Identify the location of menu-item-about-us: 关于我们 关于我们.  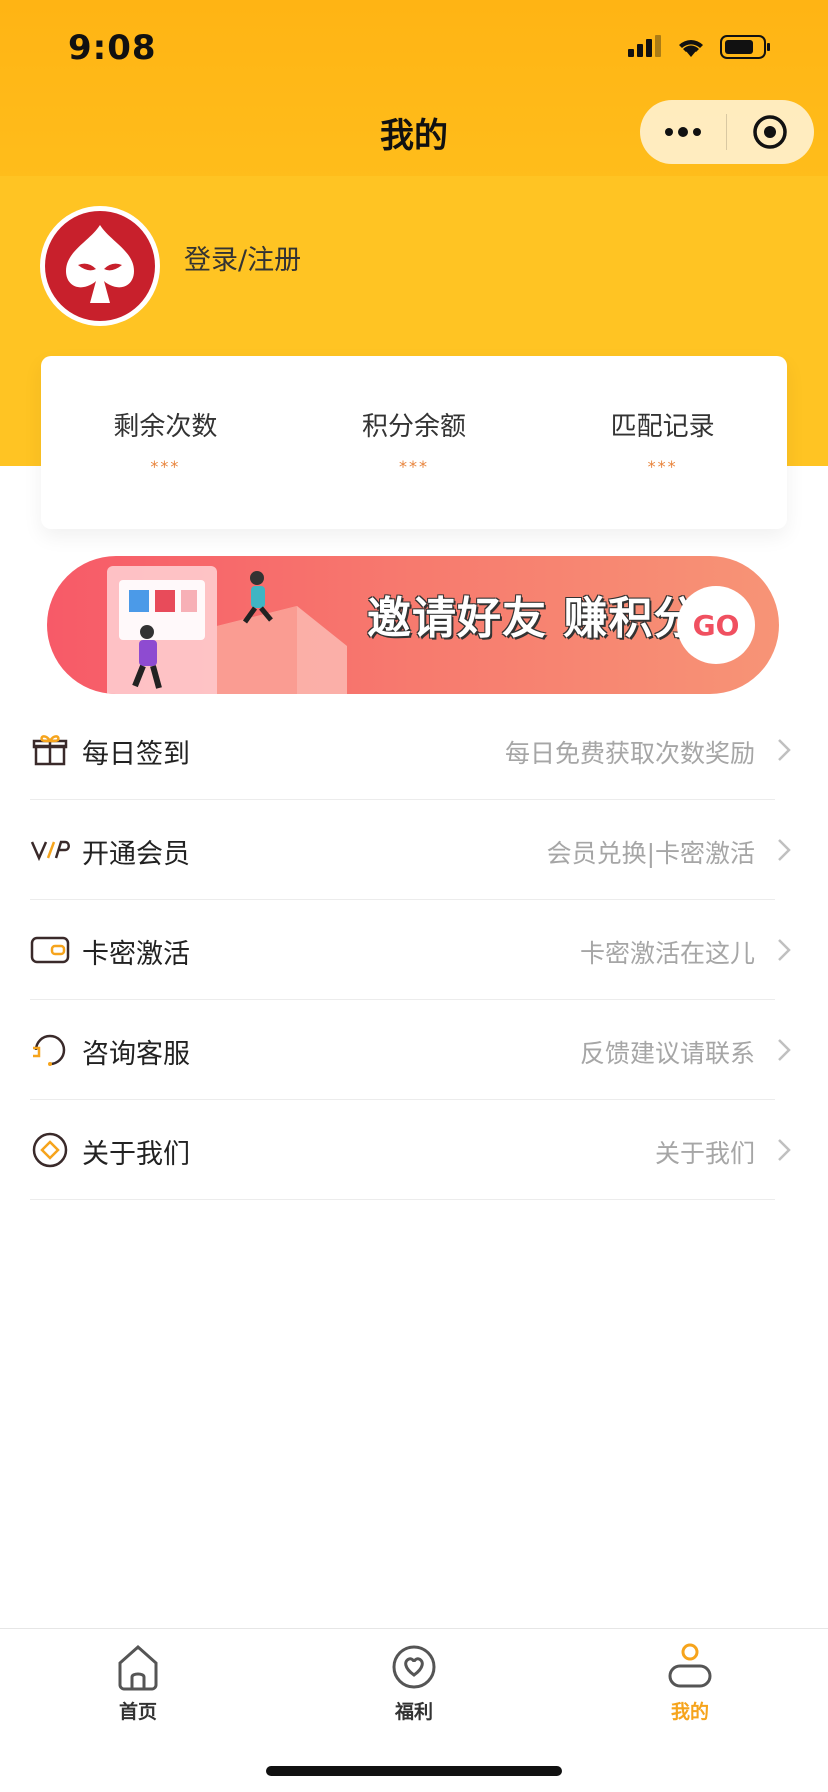
(410, 1150).